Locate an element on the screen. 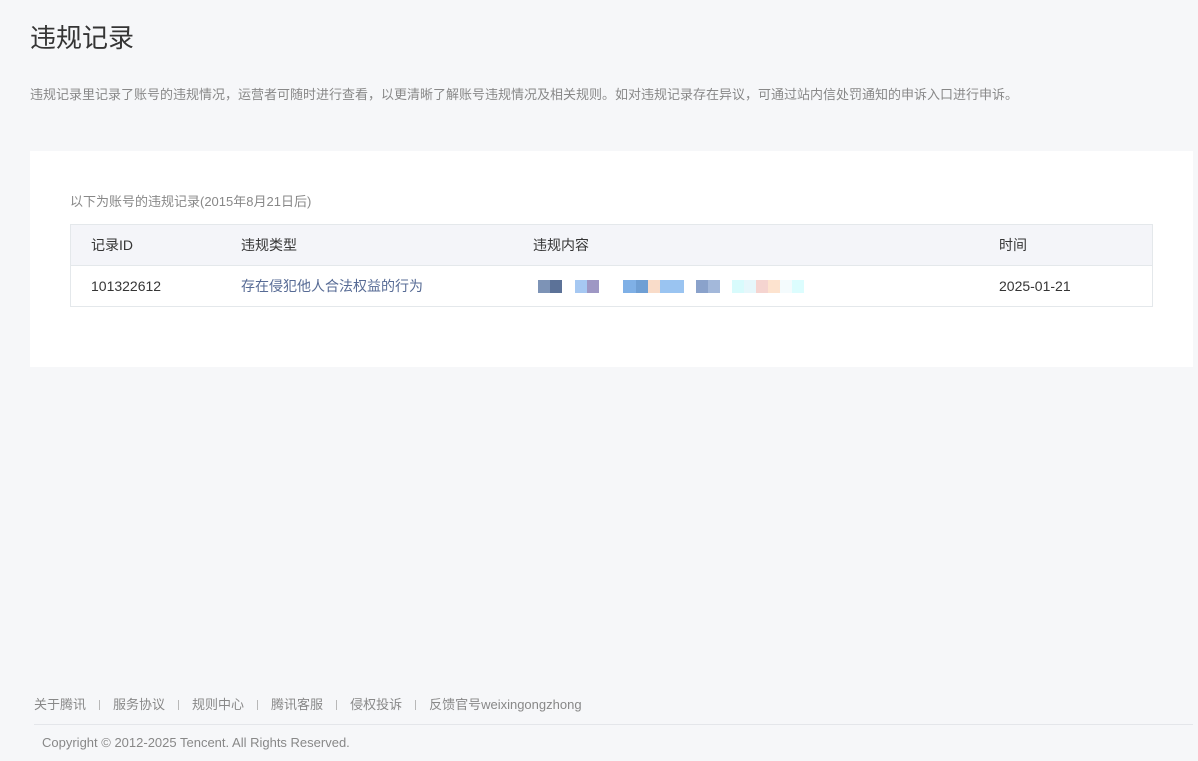 The width and height of the screenshot is (1198, 761). blurred-content-image is located at coordinates (671, 286).